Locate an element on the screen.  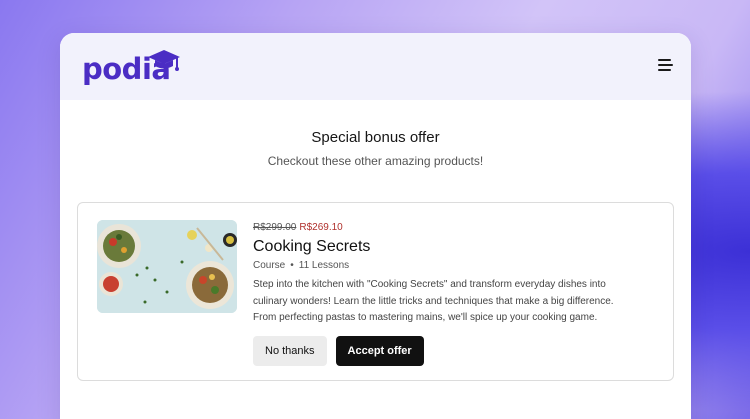
price-line: R$299.00 R$269.10 is located at coordinates (453, 227).